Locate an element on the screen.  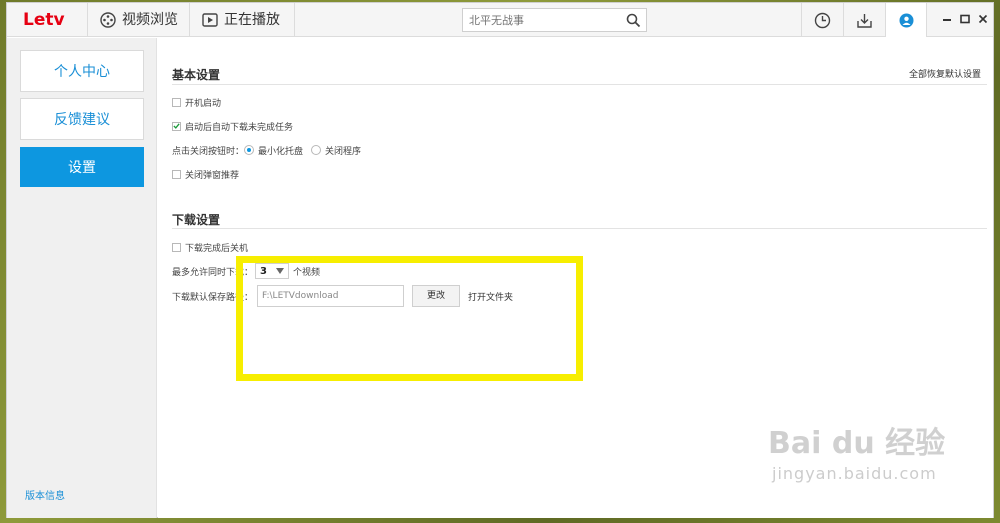
play-icon is located at coordinates (210, 20).